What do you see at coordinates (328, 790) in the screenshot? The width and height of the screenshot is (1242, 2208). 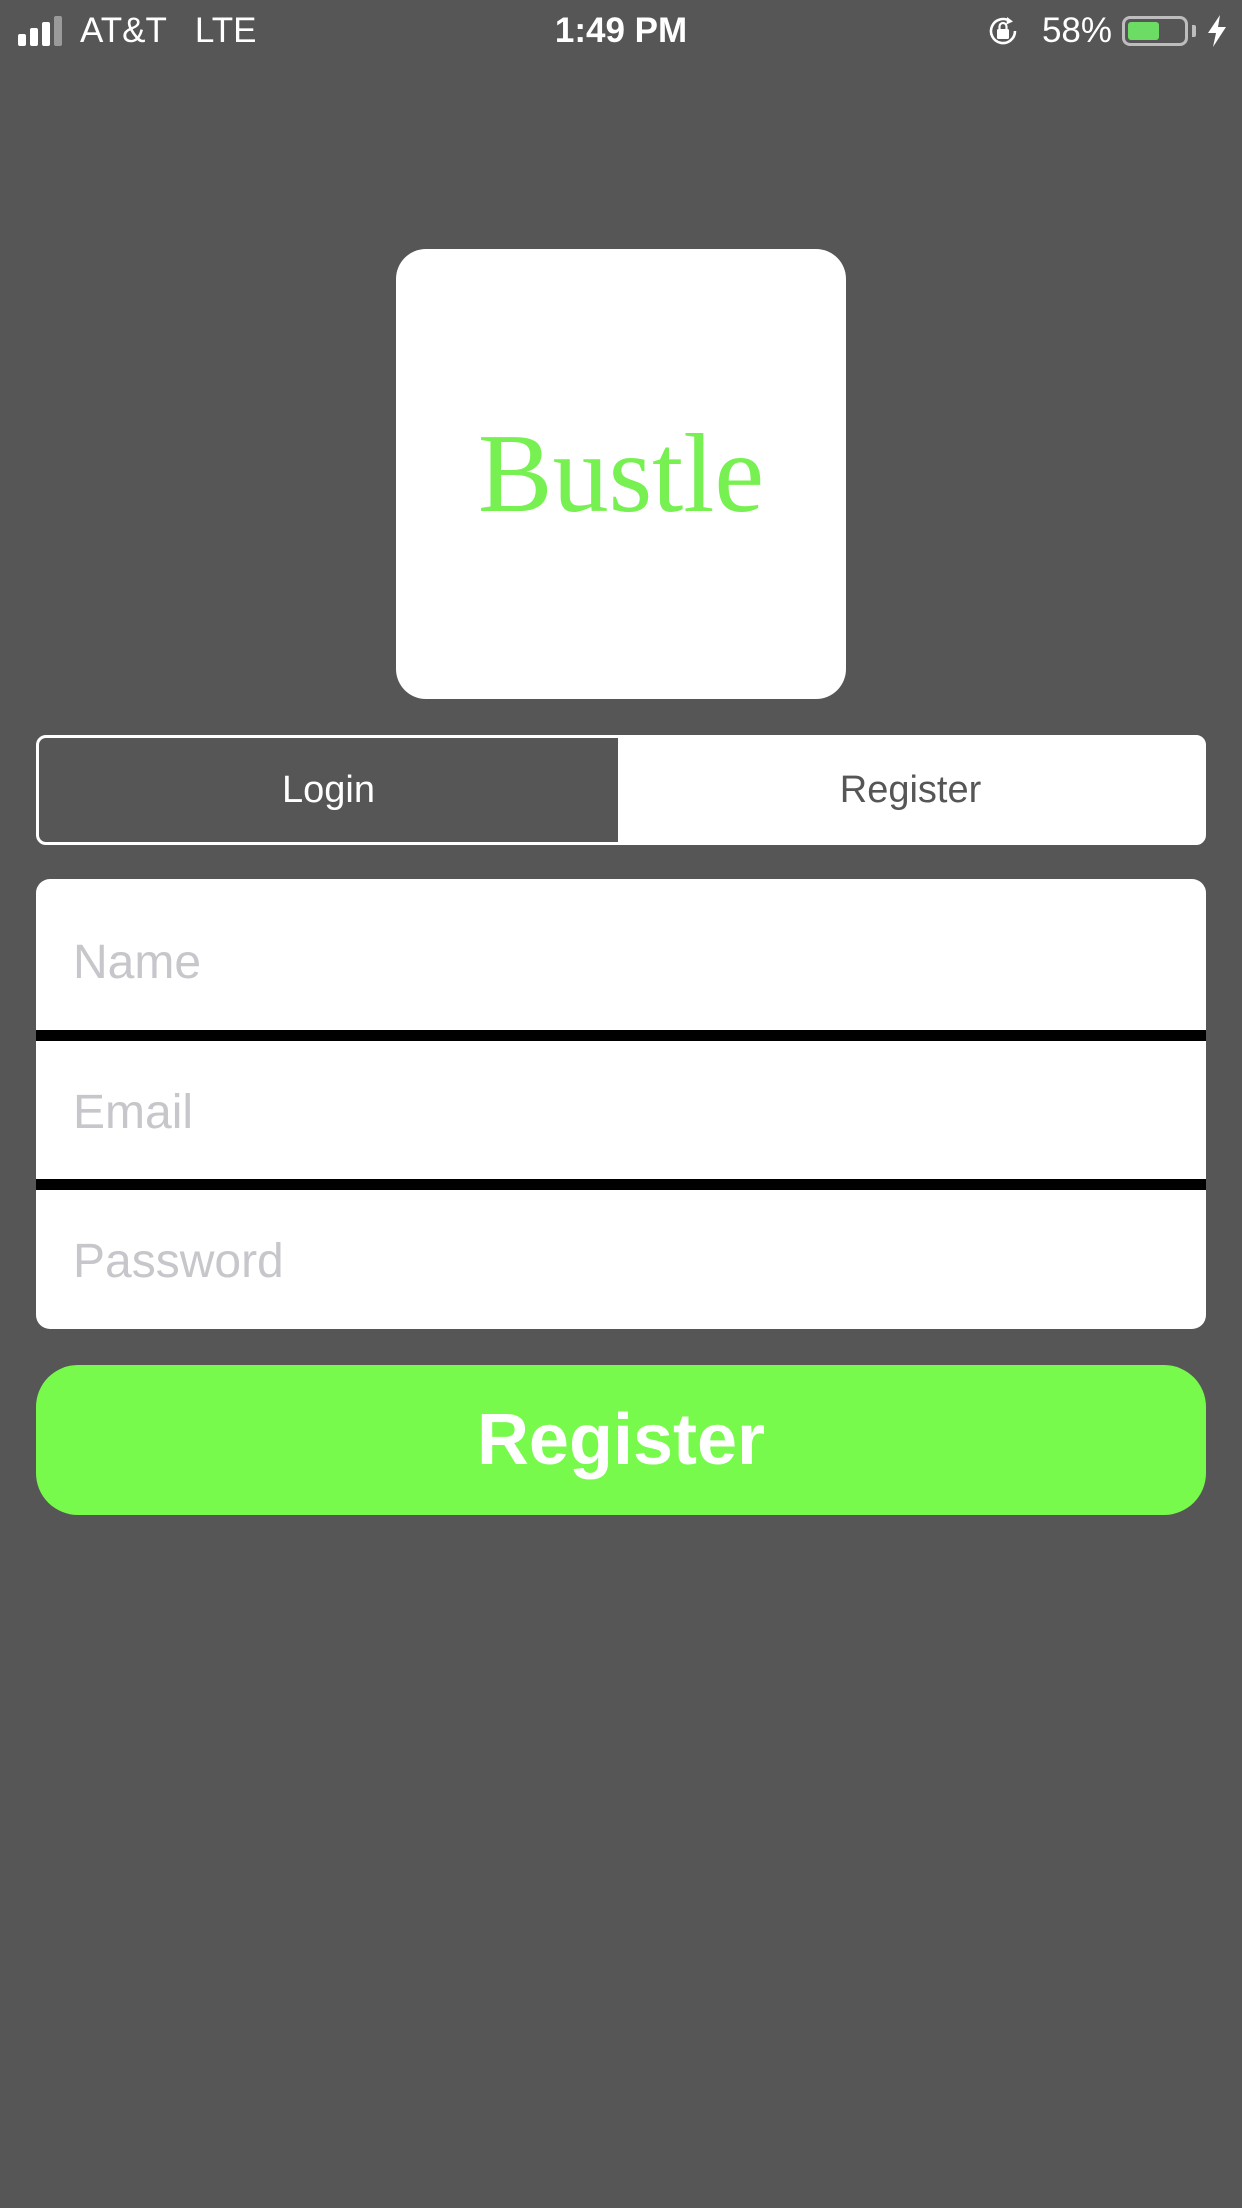 I see `tab-login: Login` at bounding box center [328, 790].